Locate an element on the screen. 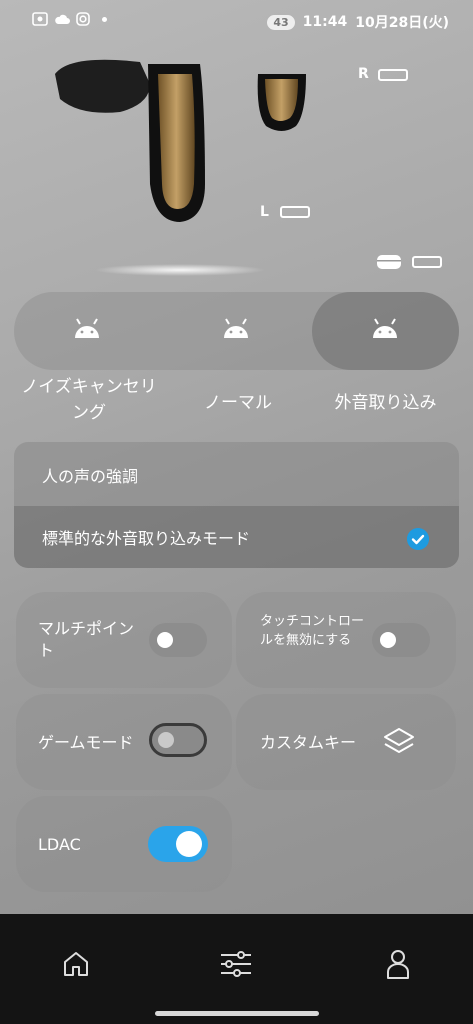 This screenshot has height=1024, width=473. touch-control-tile: タッチコントロールを無効にする is located at coordinates (346, 640).